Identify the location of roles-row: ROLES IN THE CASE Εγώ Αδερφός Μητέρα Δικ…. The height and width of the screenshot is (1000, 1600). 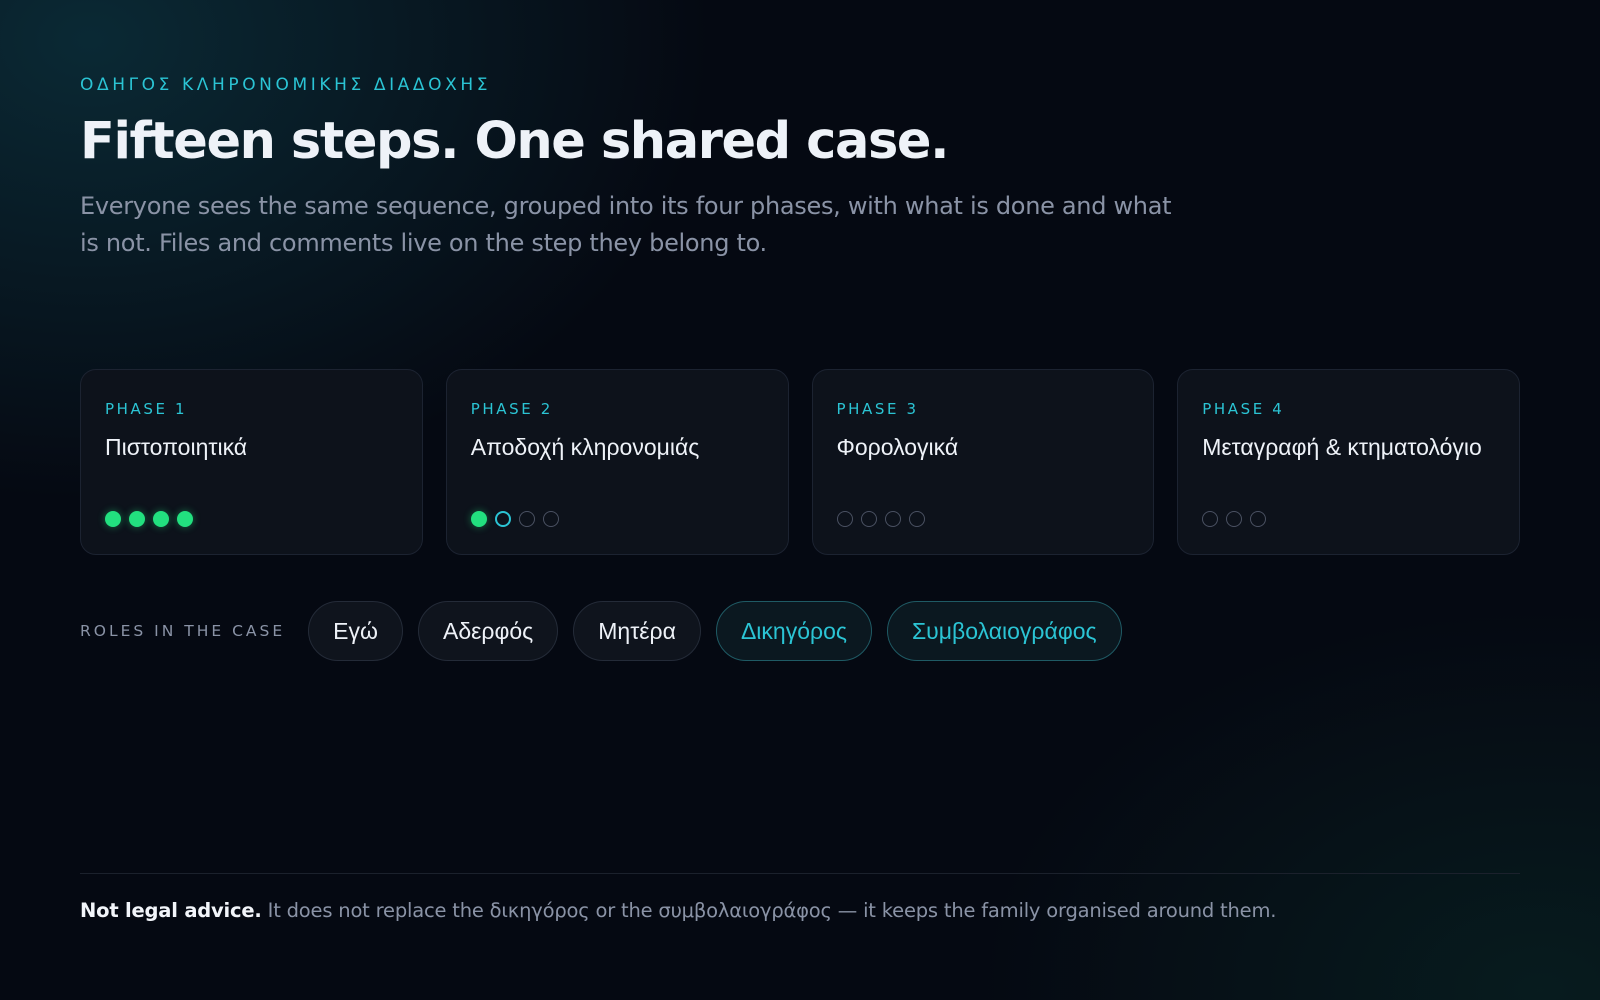
(608, 631).